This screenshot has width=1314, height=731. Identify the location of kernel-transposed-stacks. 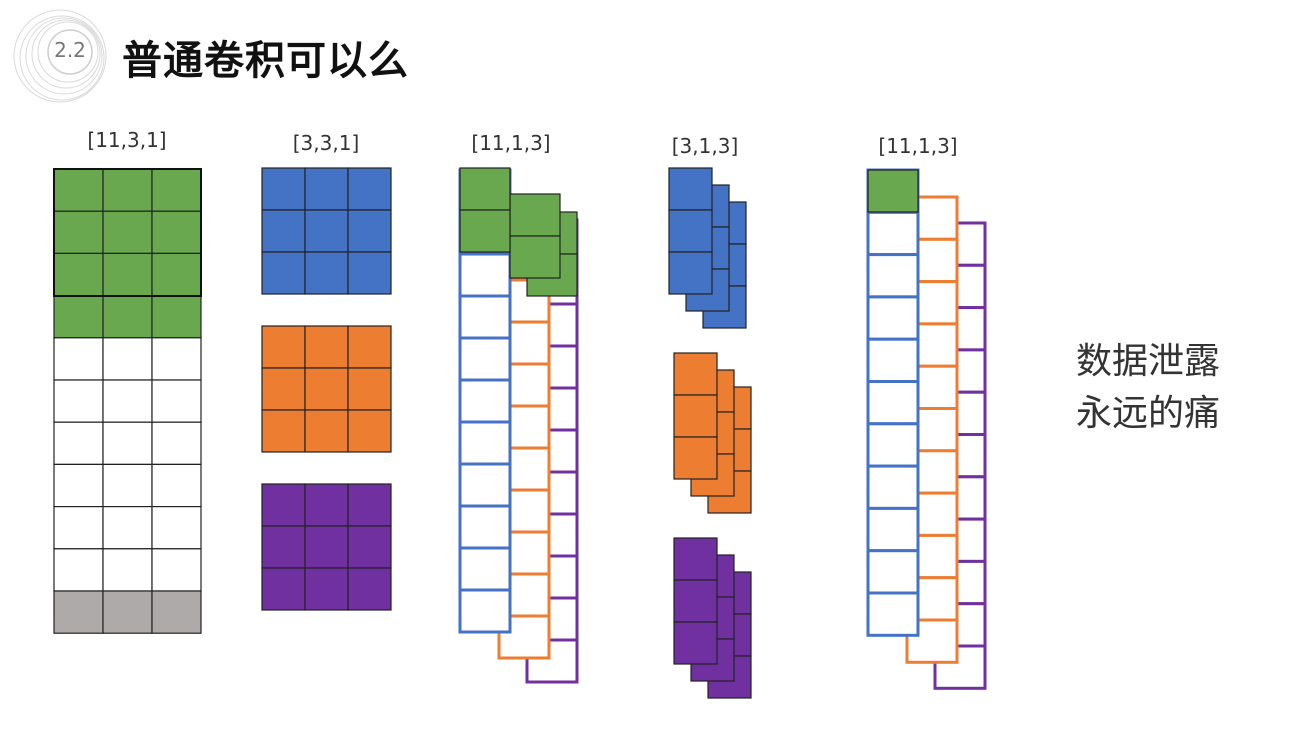
(710, 433).